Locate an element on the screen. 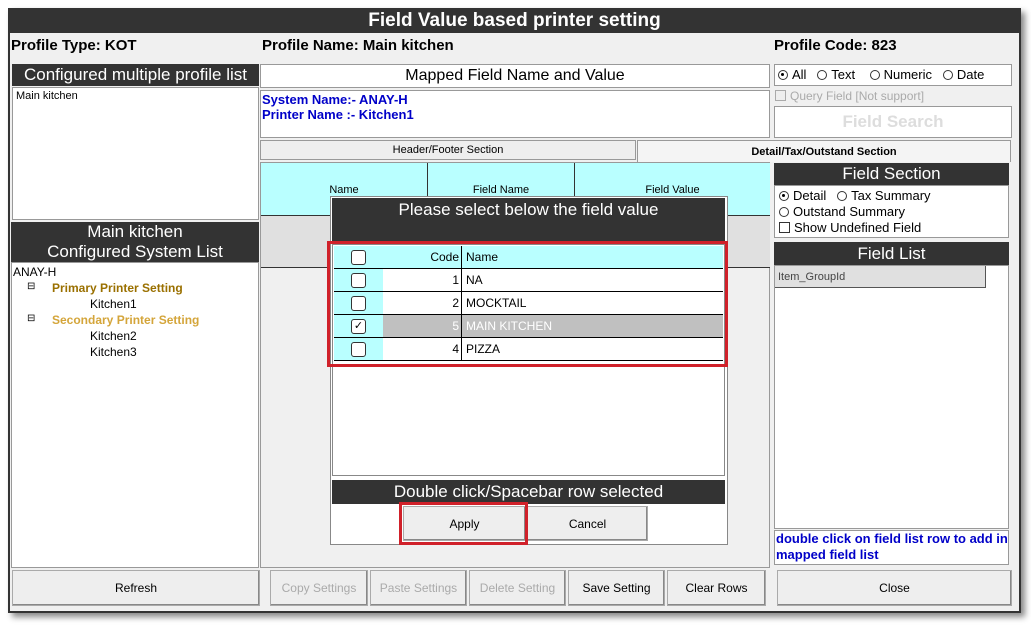  system-list-header: Main kitchen Configured System List is located at coordinates (135, 242).